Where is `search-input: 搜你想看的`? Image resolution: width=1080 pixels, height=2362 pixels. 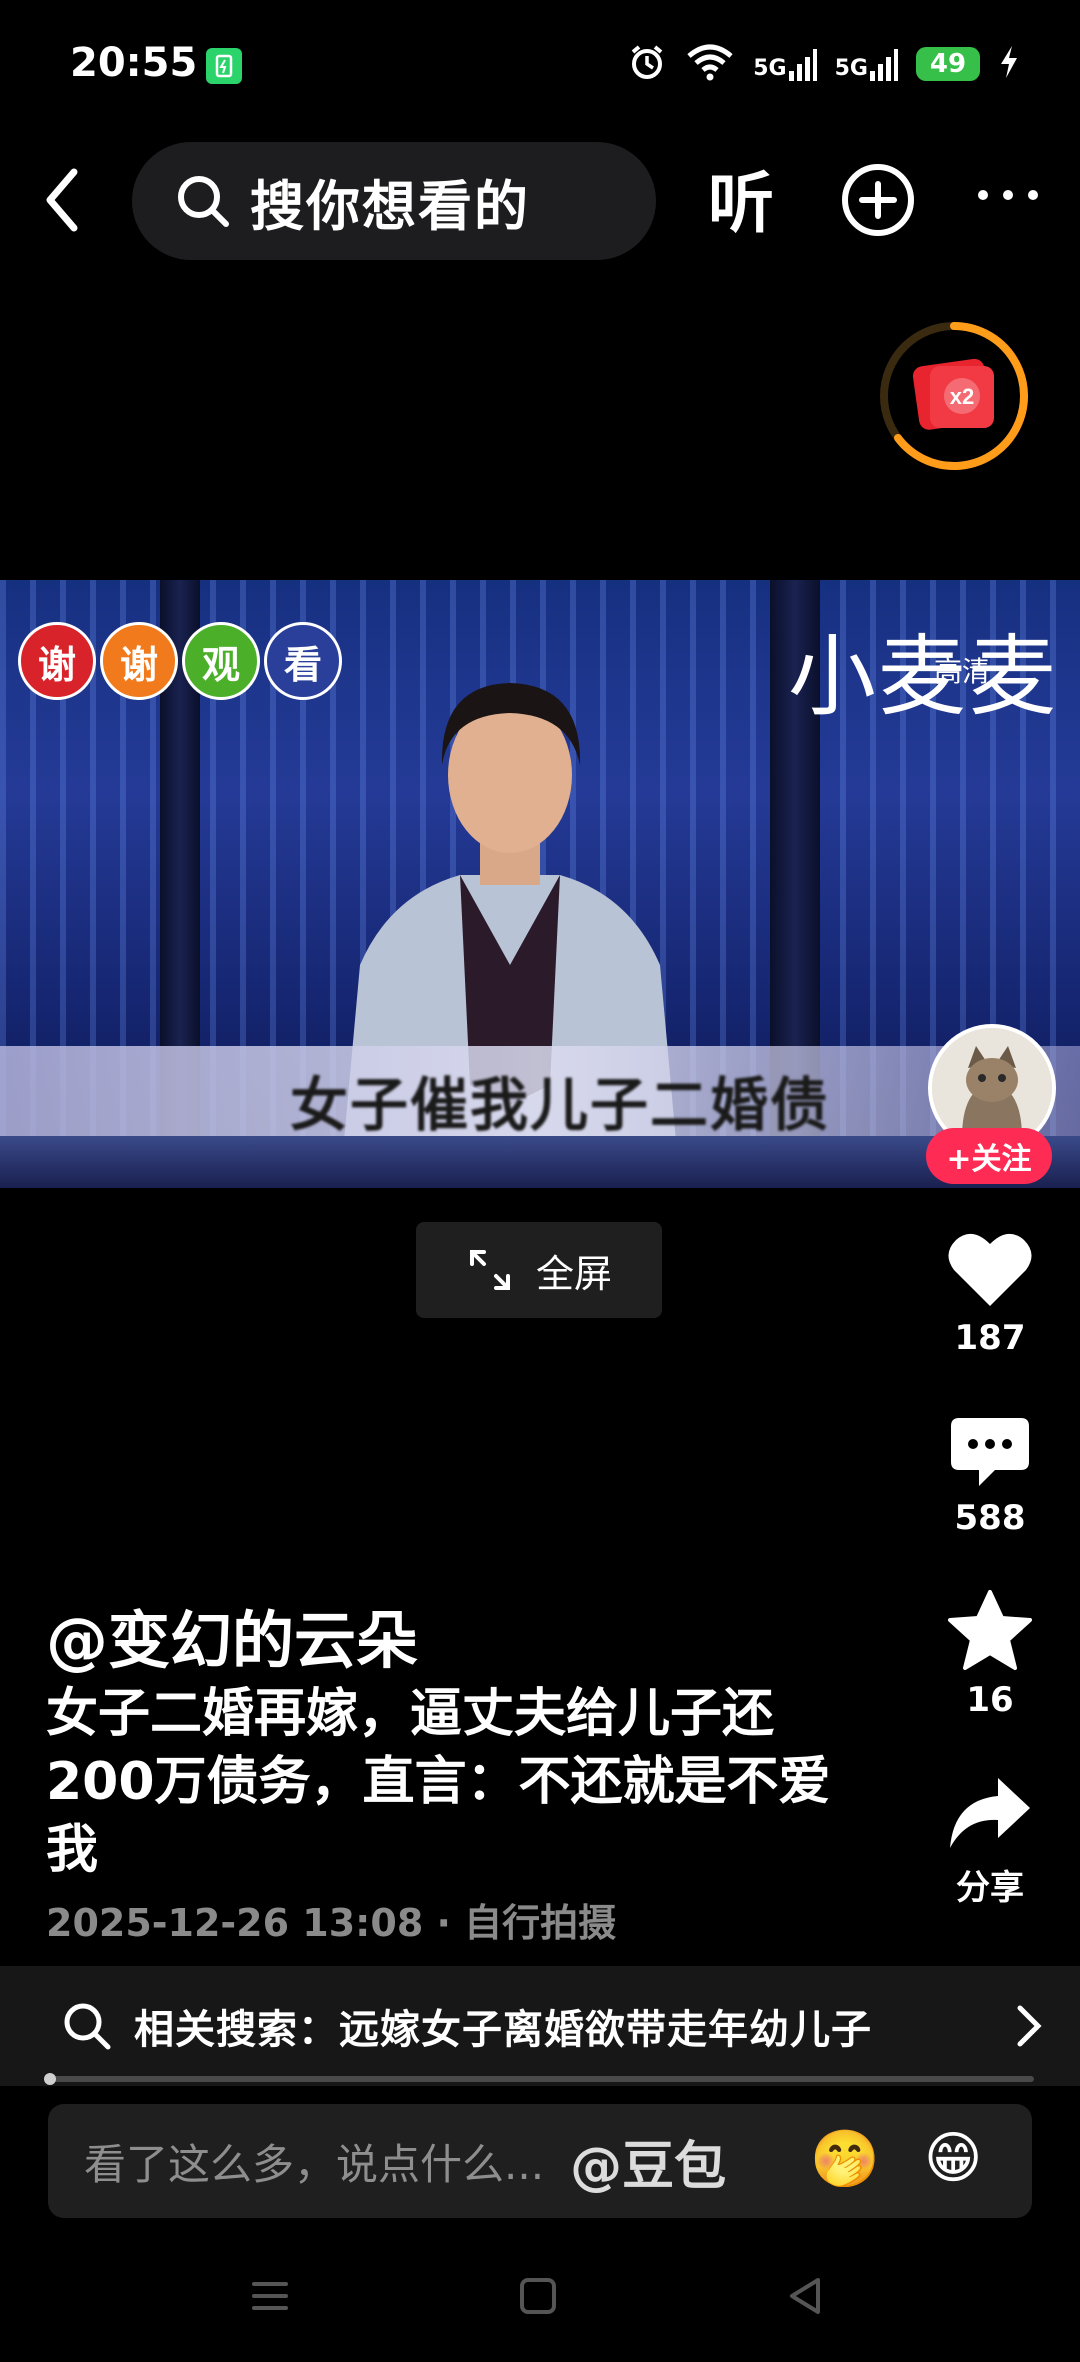 search-input: 搜你想看的 is located at coordinates (394, 201).